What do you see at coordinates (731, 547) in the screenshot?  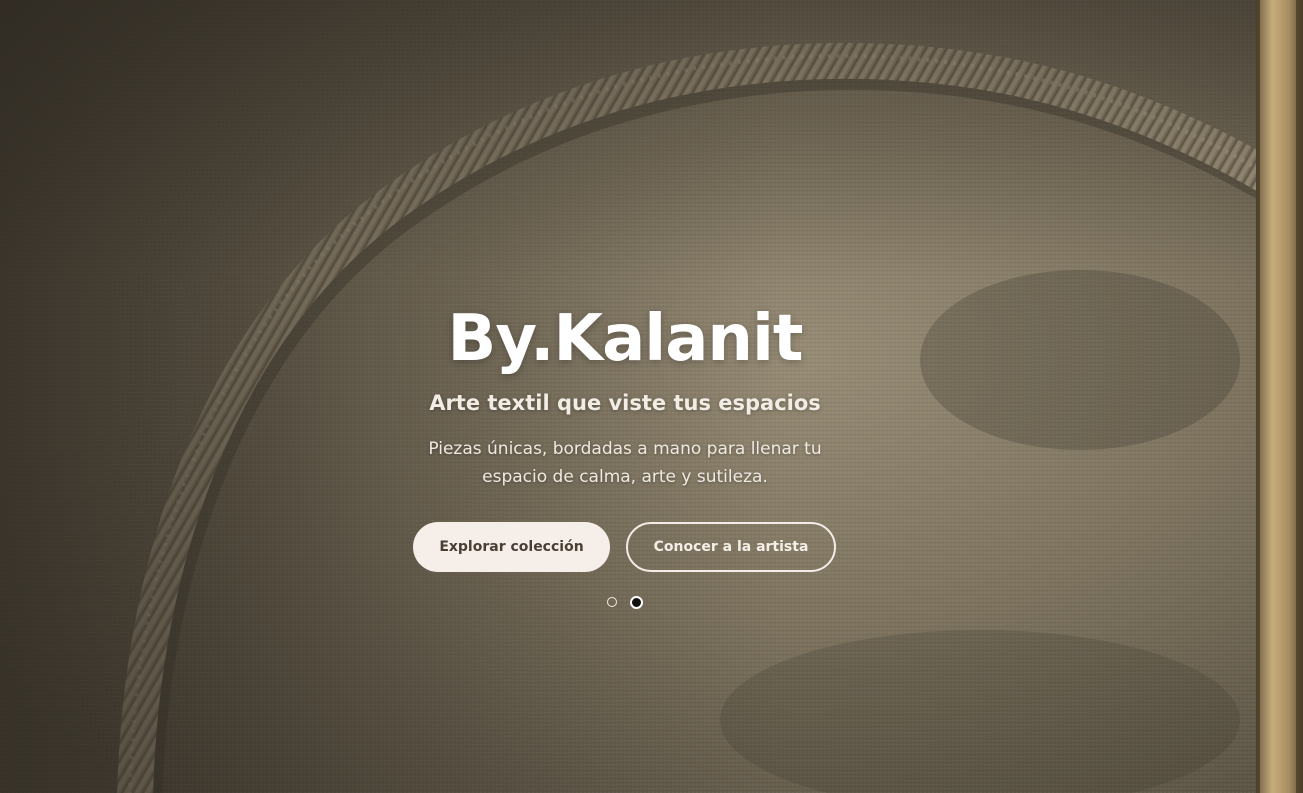 I see `meet-artist-button: Conocer a la artista` at bounding box center [731, 547].